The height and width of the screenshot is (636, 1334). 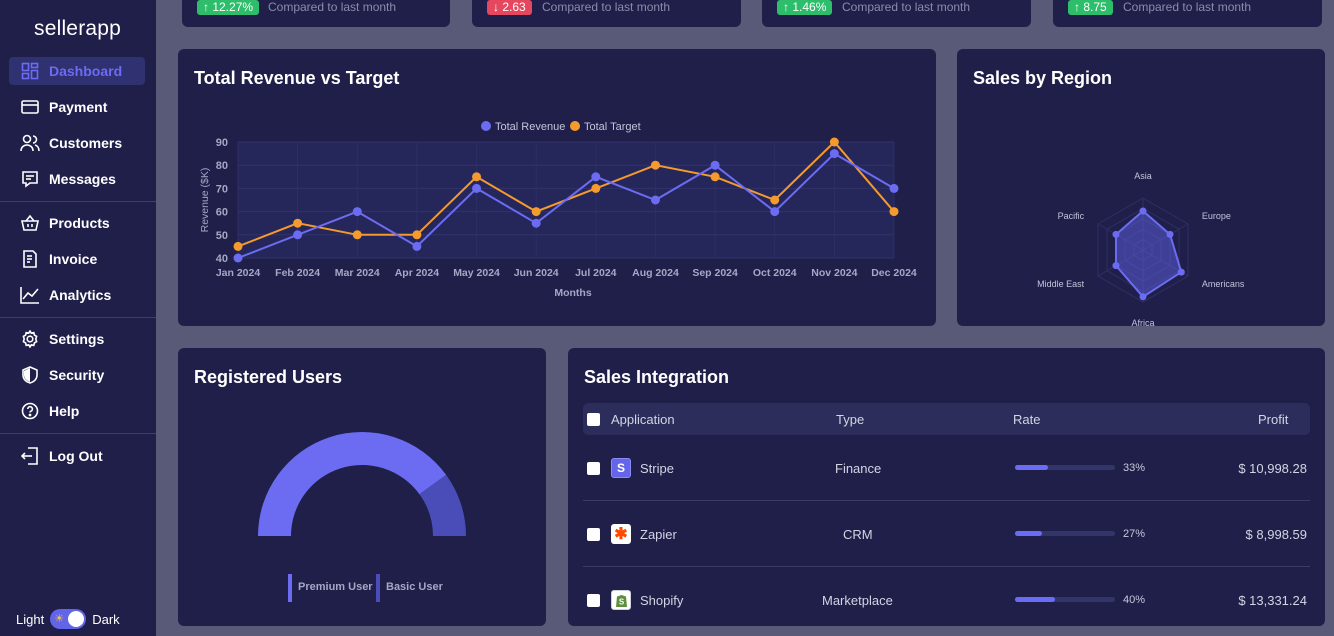 What do you see at coordinates (946, 419) in the screenshot?
I see `table-header: Application Type Rate Profit` at bounding box center [946, 419].